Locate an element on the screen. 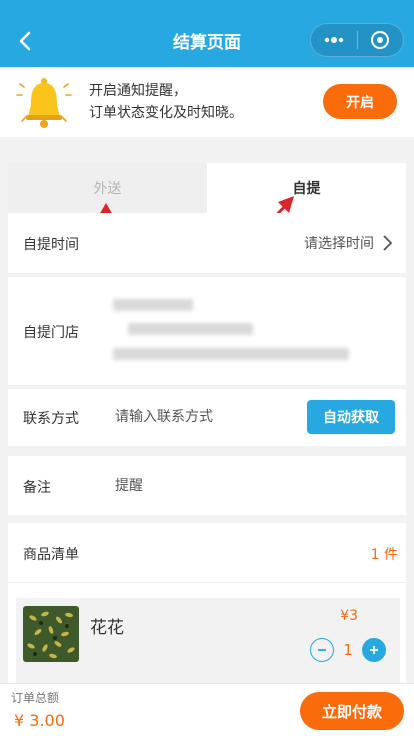 Image resolution: width=414 pixels, height=736 pixels. pickup-time-picker: 请选择时间 is located at coordinates (349, 243).